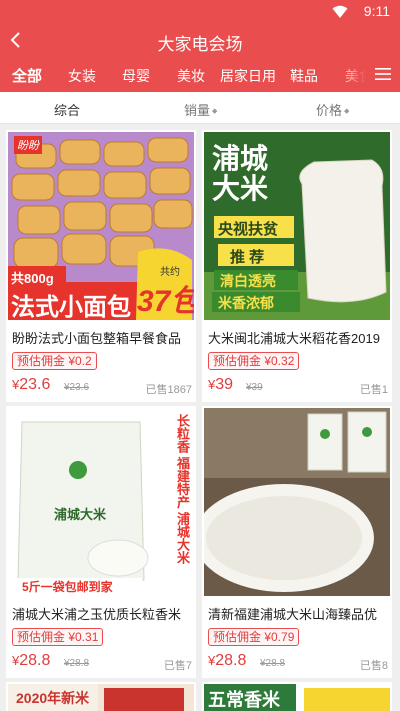  Describe the element at coordinates (248, 76) in the screenshot. I see `tab-home-goods: 居家日用` at that location.